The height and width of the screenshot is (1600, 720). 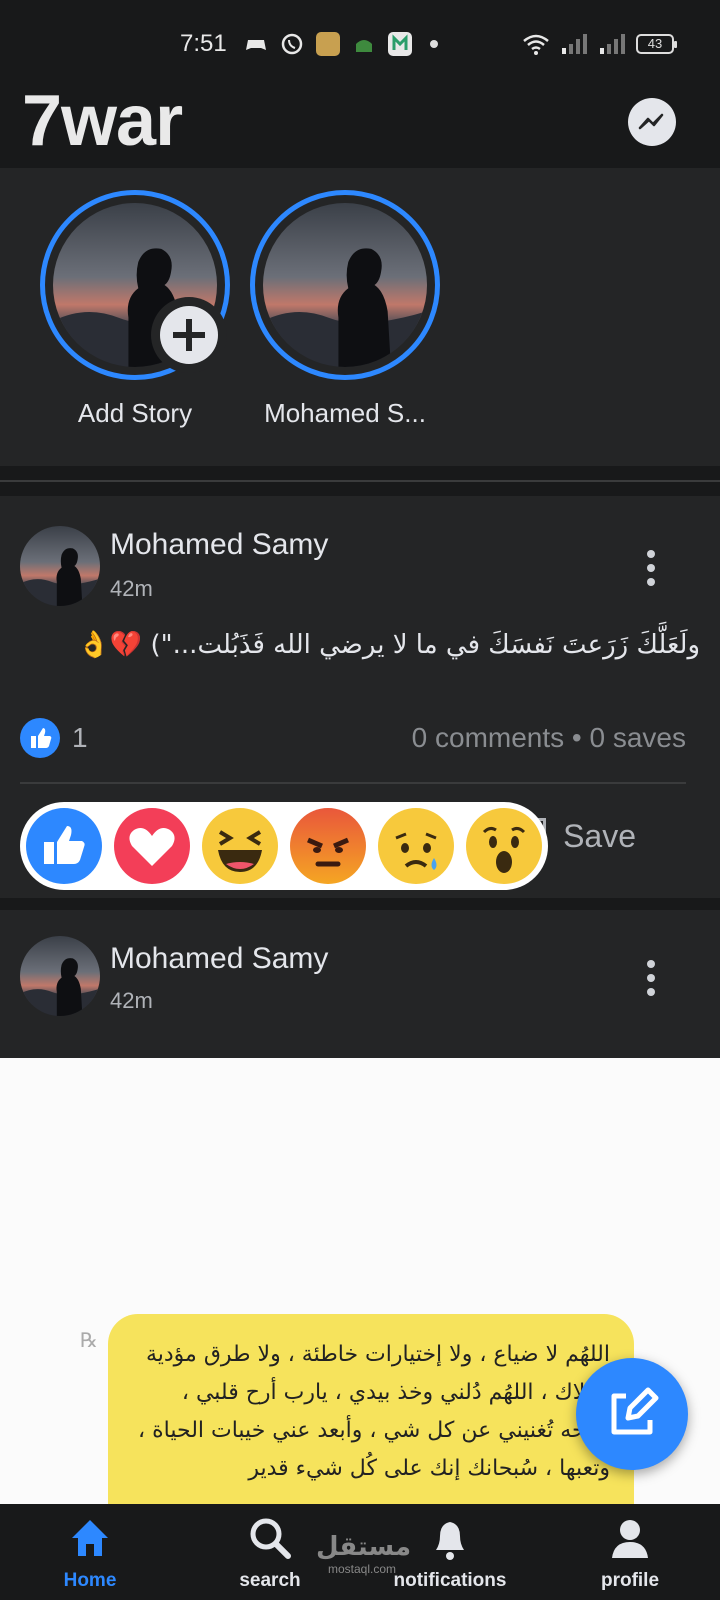 What do you see at coordinates (360, 904) in the screenshot?
I see `post-divider` at bounding box center [360, 904].